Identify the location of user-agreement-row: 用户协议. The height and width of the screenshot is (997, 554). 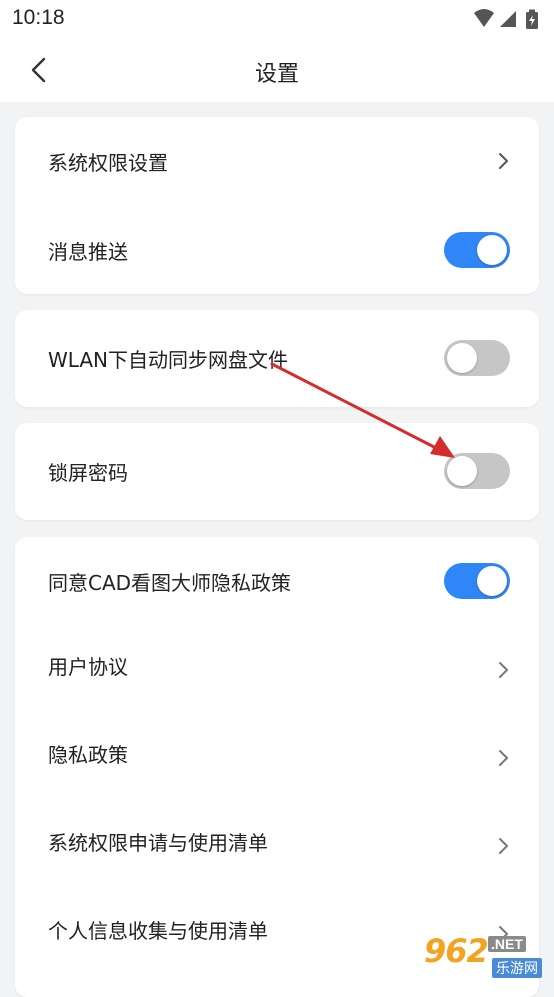
(277, 665).